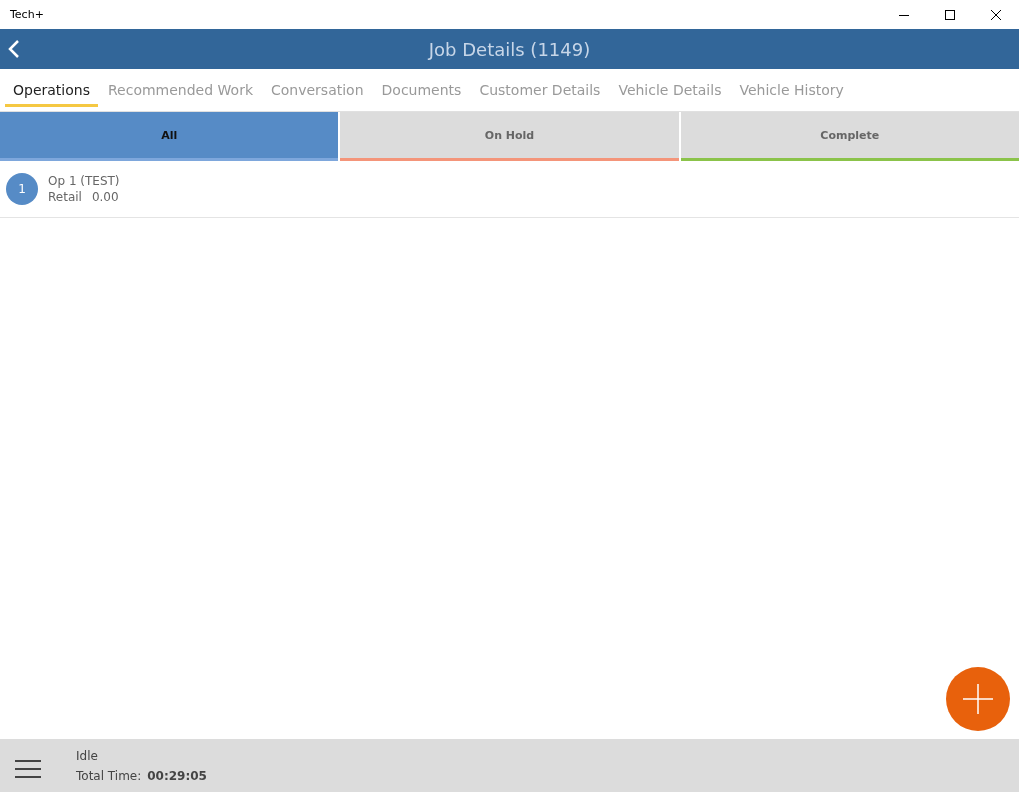  What do you see at coordinates (180, 90) in the screenshot?
I see `tab: Recommended Work` at bounding box center [180, 90].